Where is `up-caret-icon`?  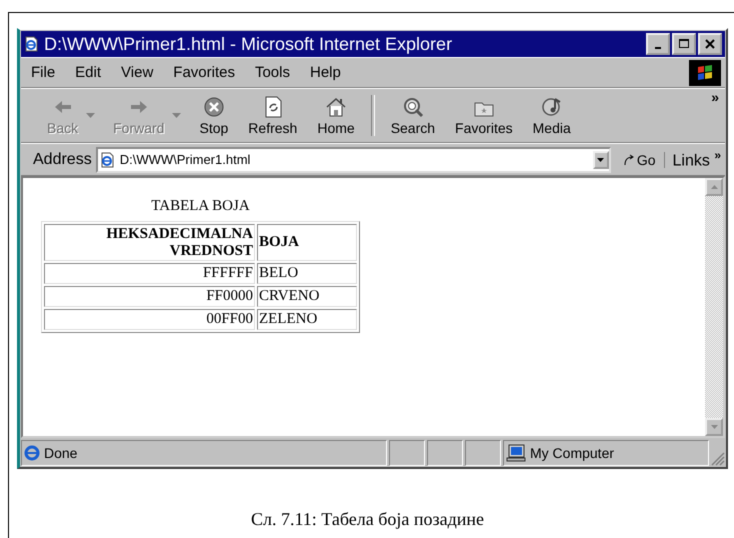 up-caret-icon is located at coordinates (714, 187).